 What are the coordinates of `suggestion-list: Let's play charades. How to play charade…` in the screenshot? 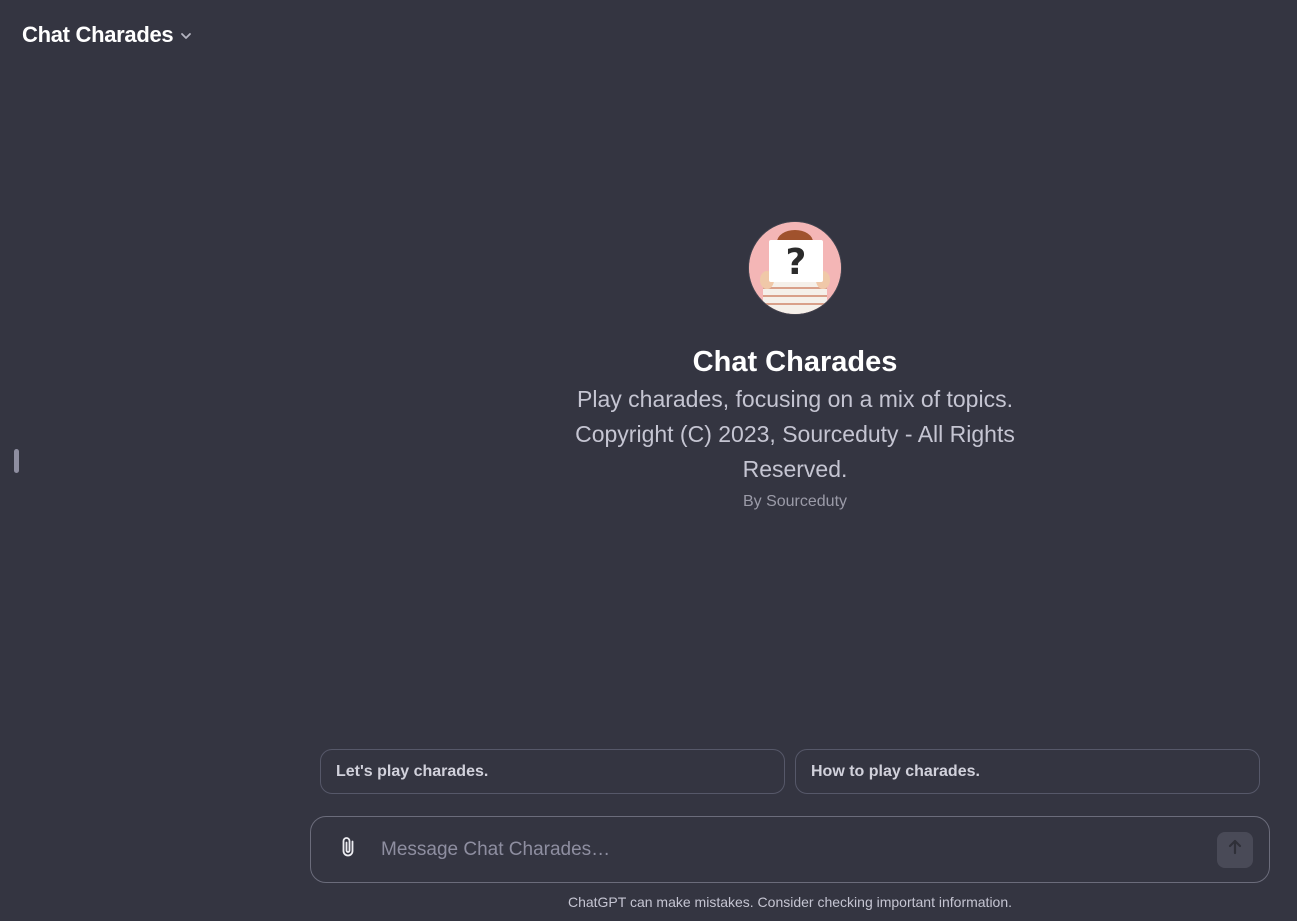 It's located at (790, 771).